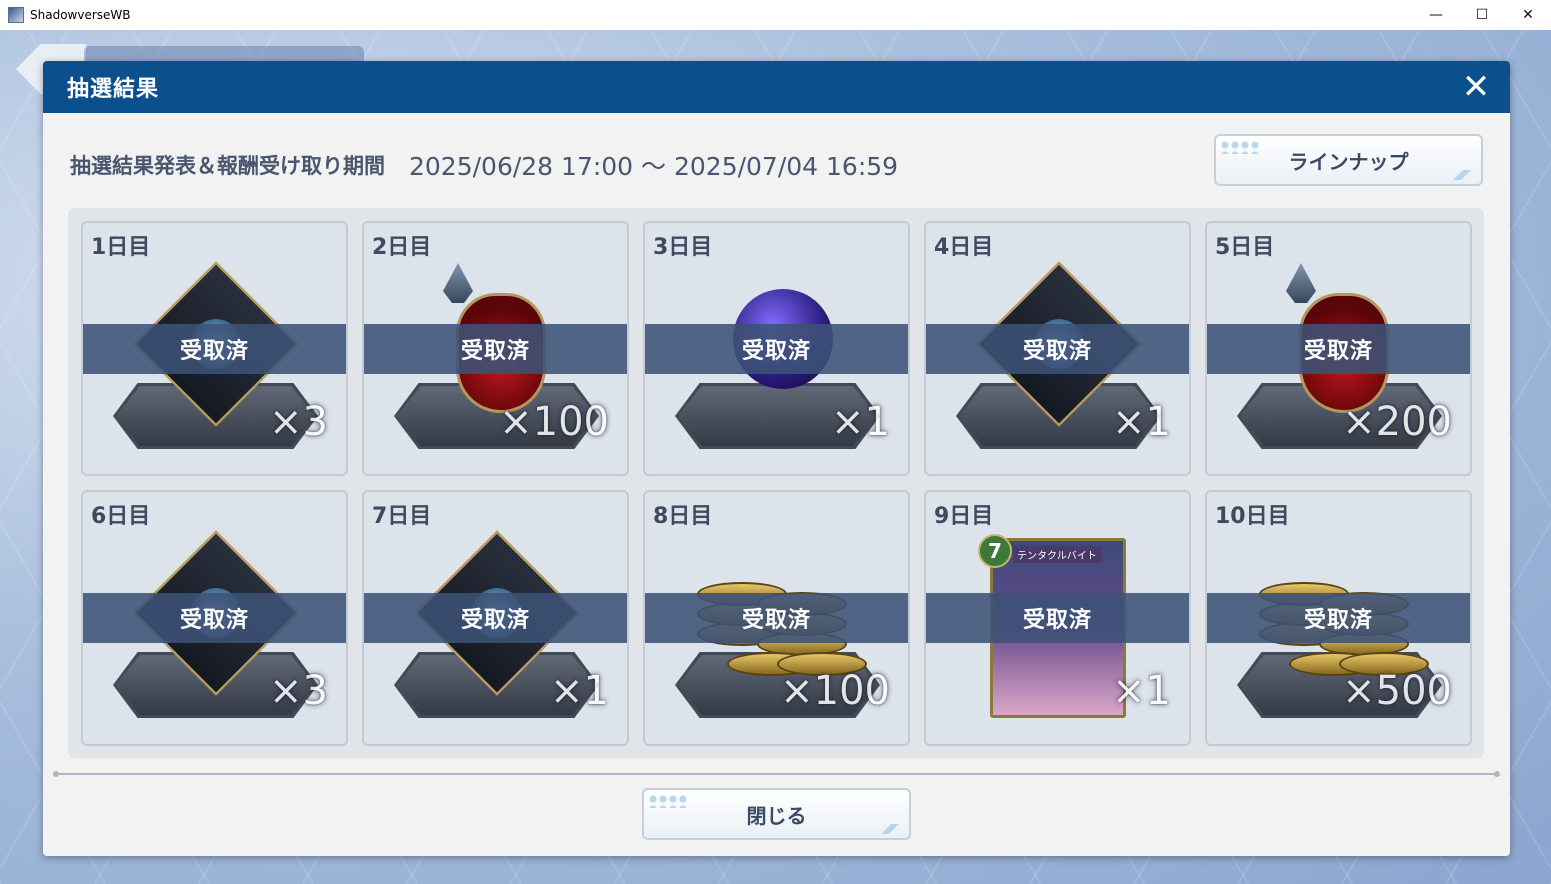 This screenshot has height=884, width=1551. I want to click on divider, so click(776, 774).